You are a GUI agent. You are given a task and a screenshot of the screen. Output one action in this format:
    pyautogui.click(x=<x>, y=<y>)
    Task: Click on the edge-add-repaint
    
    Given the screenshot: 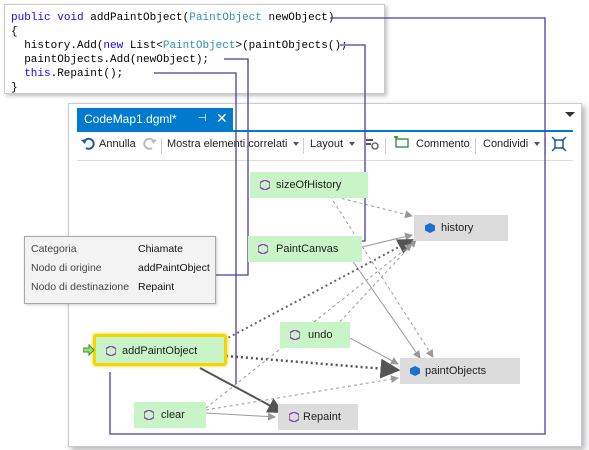 What is the action you would take?
    pyautogui.click(x=241, y=390)
    